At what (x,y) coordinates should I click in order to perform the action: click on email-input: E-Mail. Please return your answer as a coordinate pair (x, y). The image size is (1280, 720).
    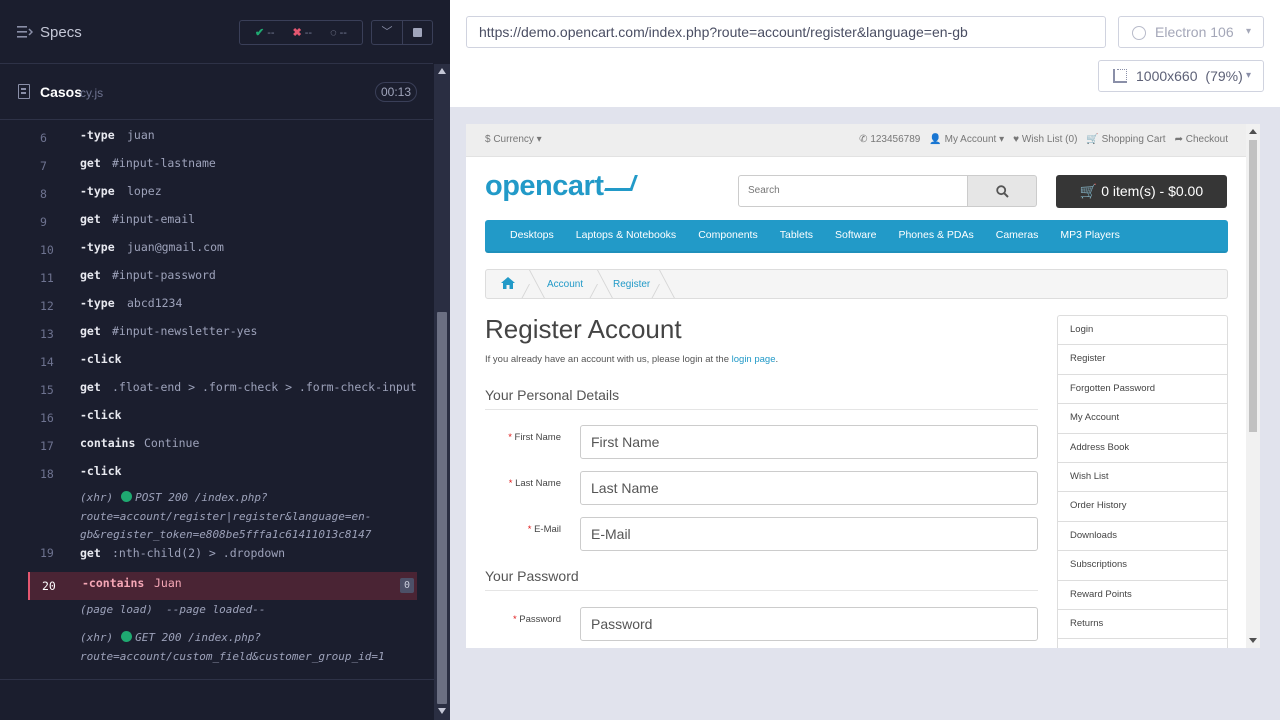
    Looking at the image, I should click on (809, 534).